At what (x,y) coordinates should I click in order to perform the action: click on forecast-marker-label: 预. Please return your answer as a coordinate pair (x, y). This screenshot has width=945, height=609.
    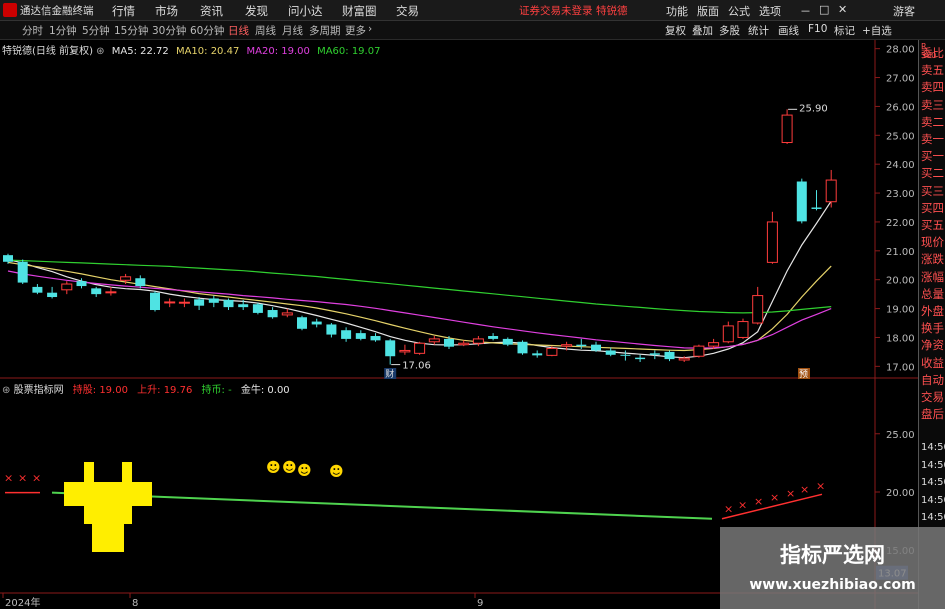
    Looking at the image, I should click on (803, 374).